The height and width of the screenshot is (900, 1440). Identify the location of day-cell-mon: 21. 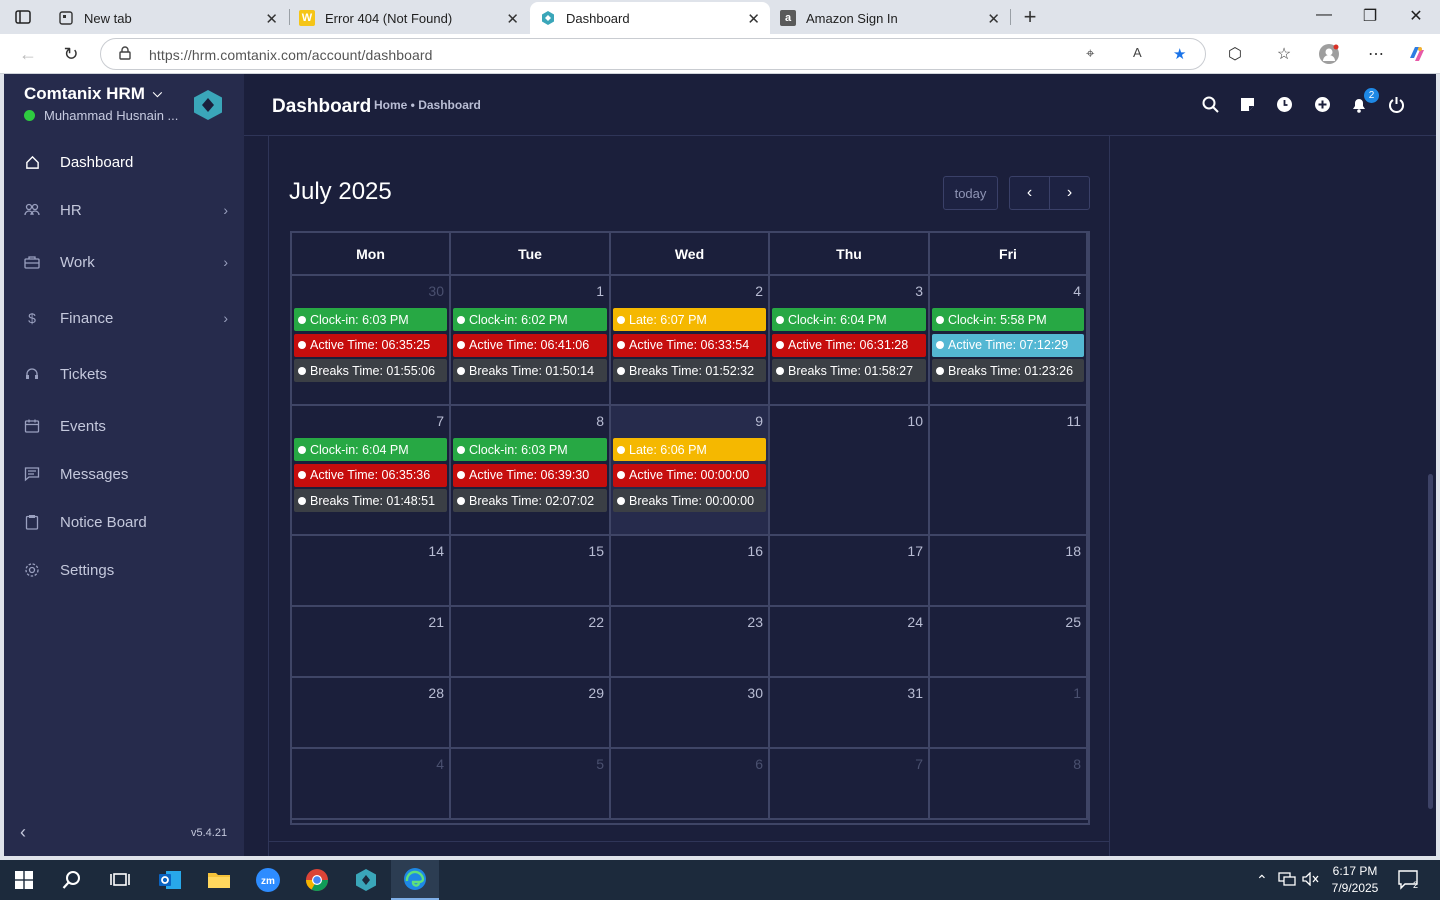
(371, 642).